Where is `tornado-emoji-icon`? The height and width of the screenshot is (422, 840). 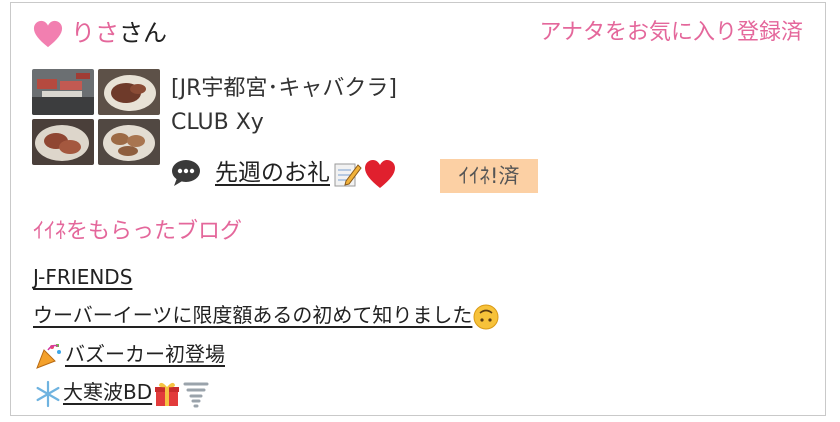
tornado-emoji-icon is located at coordinates (196, 394).